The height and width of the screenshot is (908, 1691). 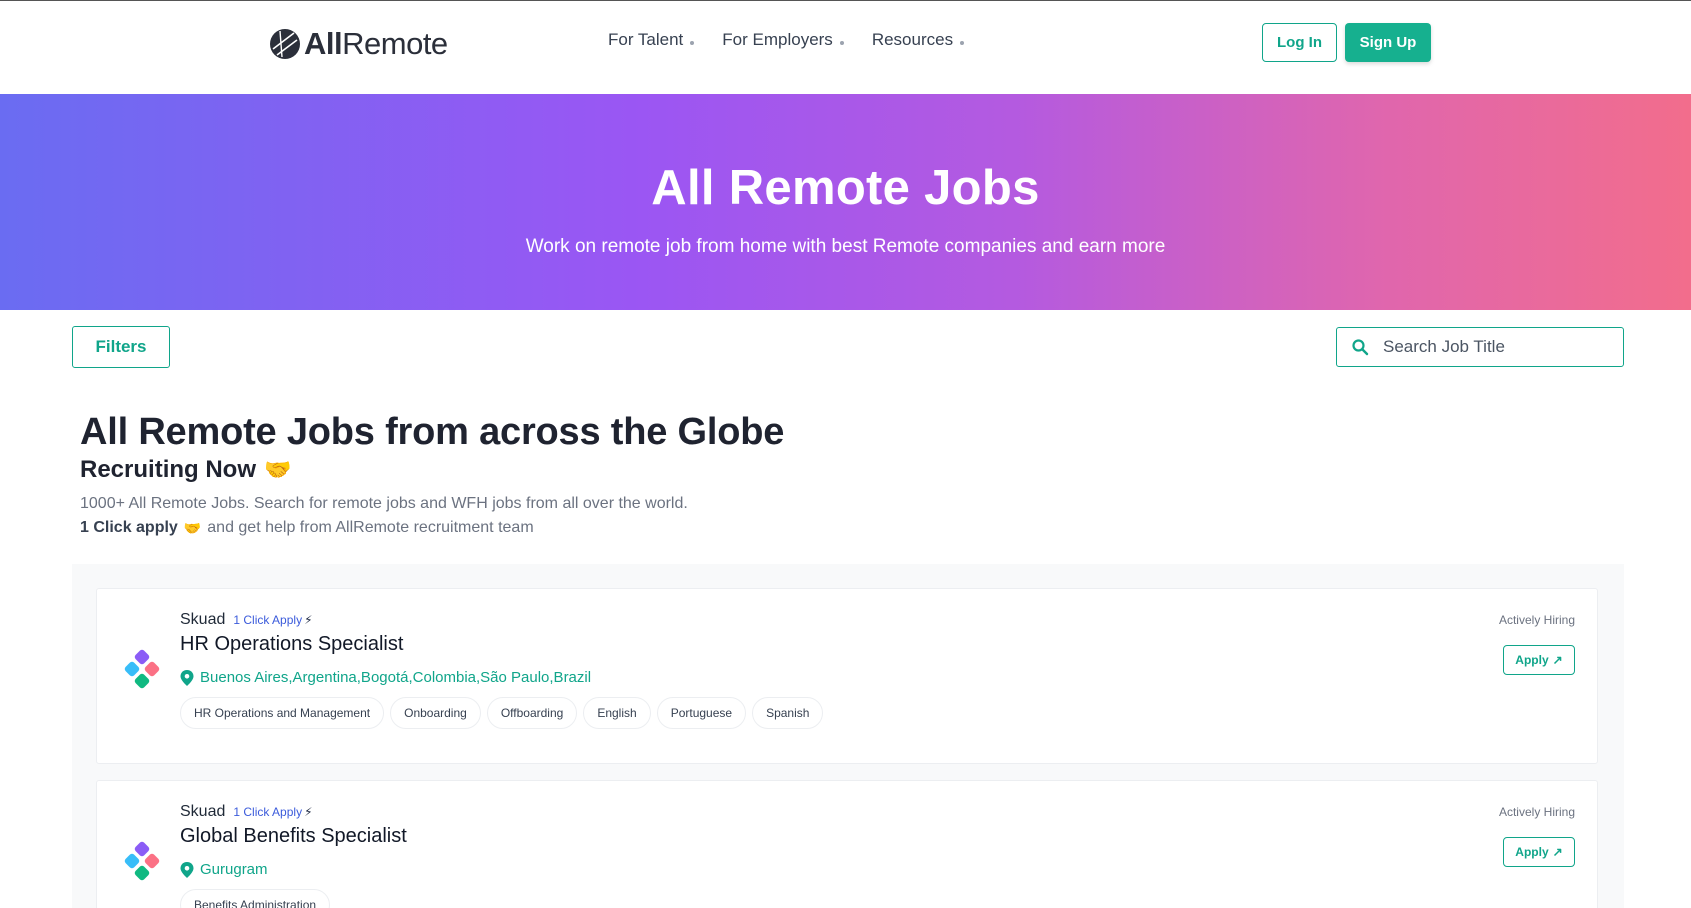 I want to click on skill-tag: Benefits Administration, so click(x=255, y=898).